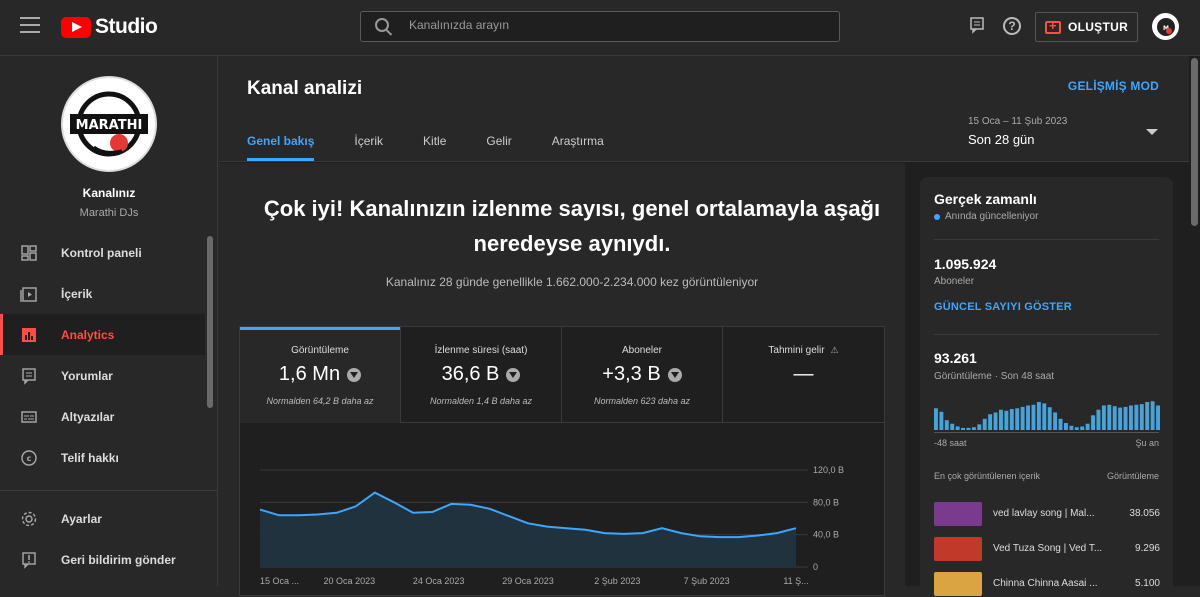  Describe the element at coordinates (1194, 321) in the screenshot. I see `page-scrollbar` at that location.